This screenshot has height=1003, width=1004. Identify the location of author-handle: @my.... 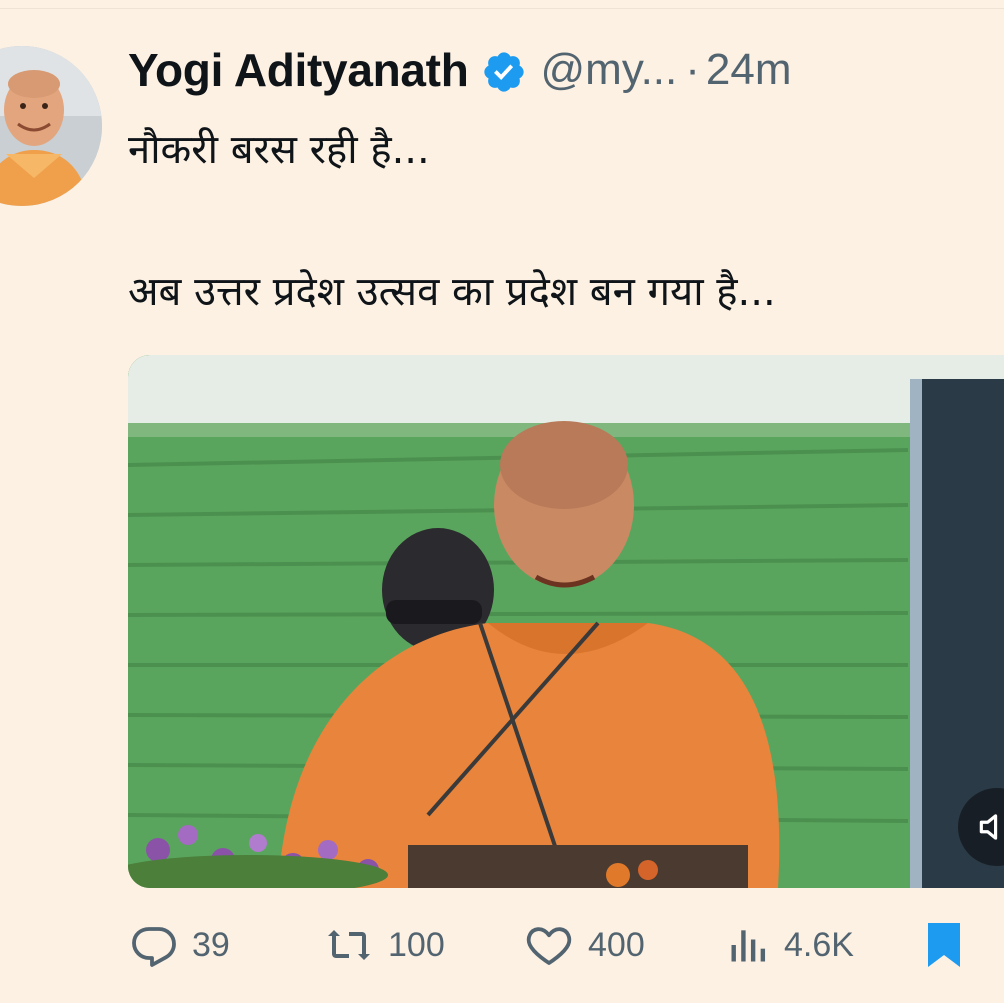
(609, 70).